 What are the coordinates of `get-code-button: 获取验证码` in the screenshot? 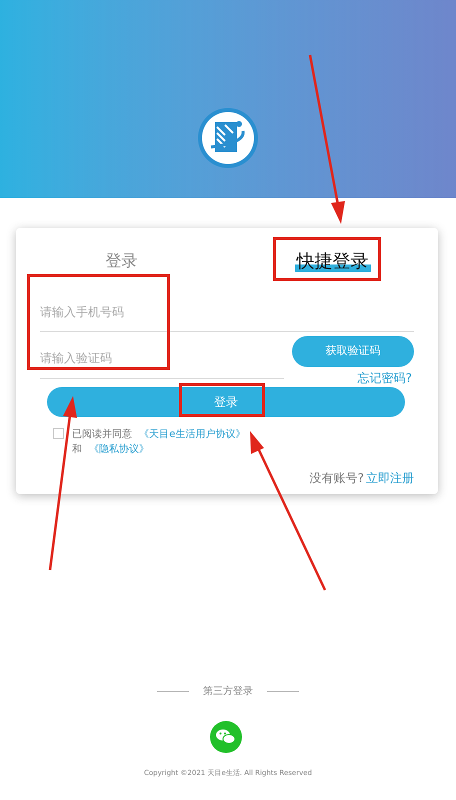 It's located at (353, 351).